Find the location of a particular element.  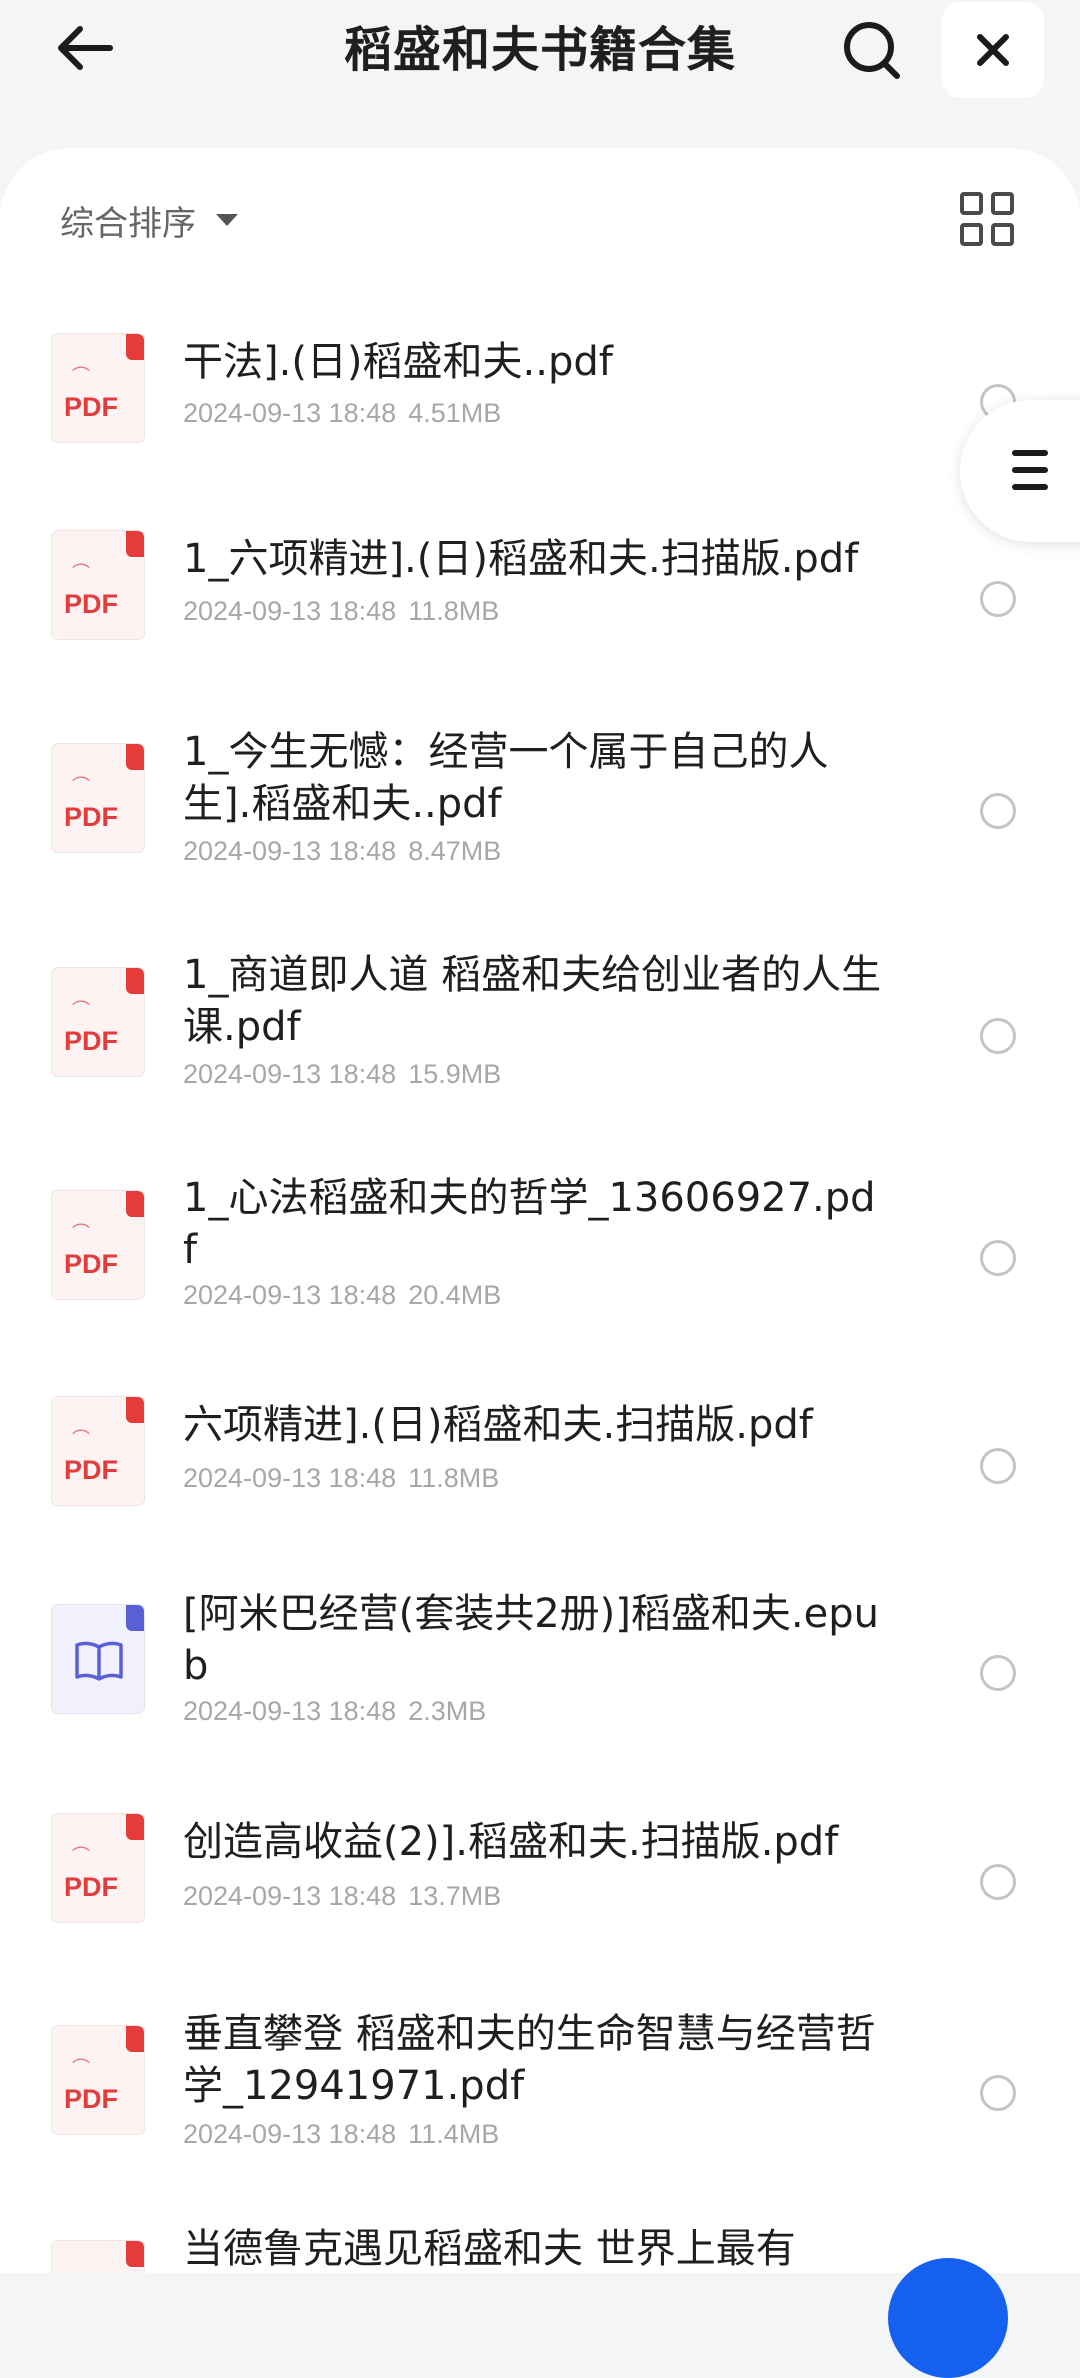

grid-view-icon is located at coordinates (971, 203).